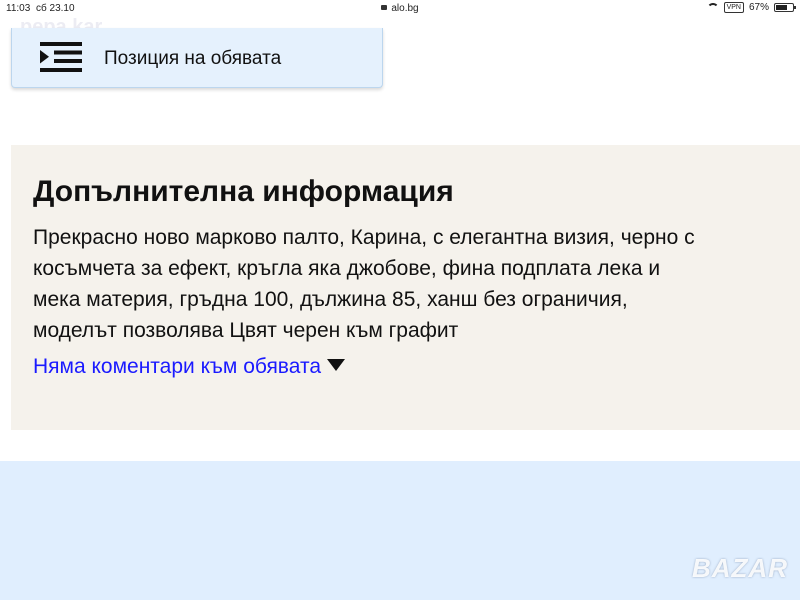 The height and width of the screenshot is (600, 800). What do you see at coordinates (758, 7) in the screenshot?
I see `battery-percent: 67%` at bounding box center [758, 7].